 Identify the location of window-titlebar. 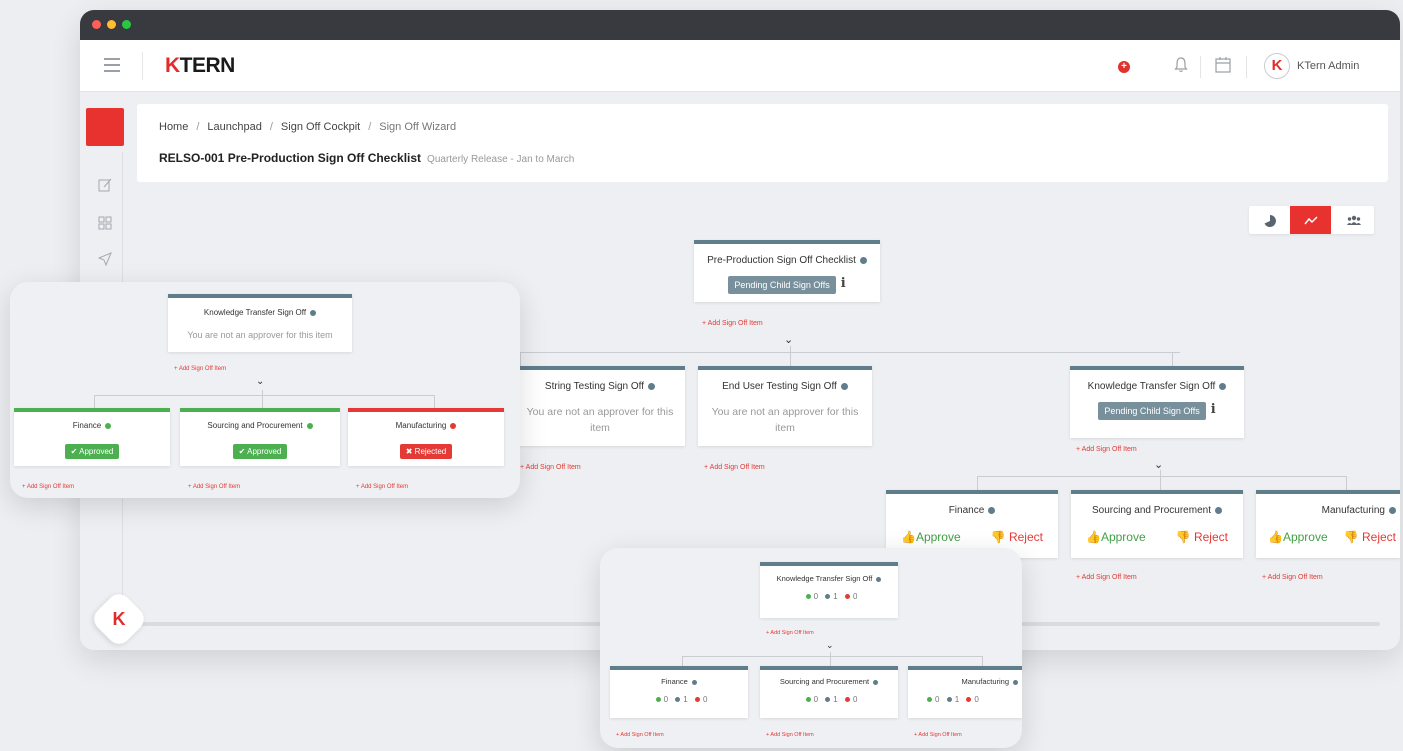
(740, 25).